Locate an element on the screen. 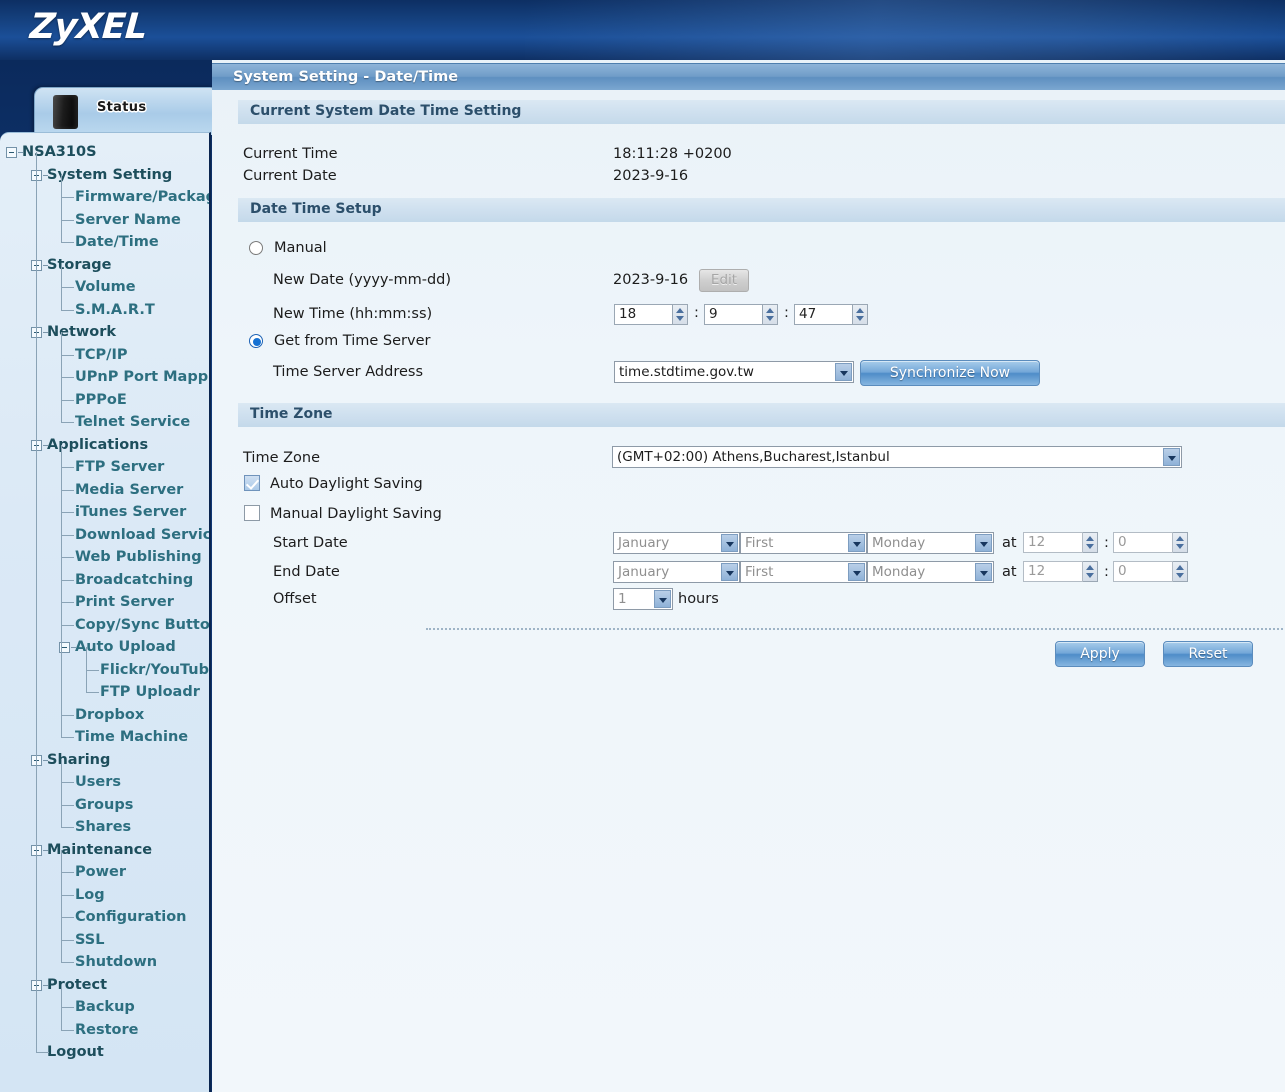  start-hour-input: 12 is located at coordinates (1053, 542).